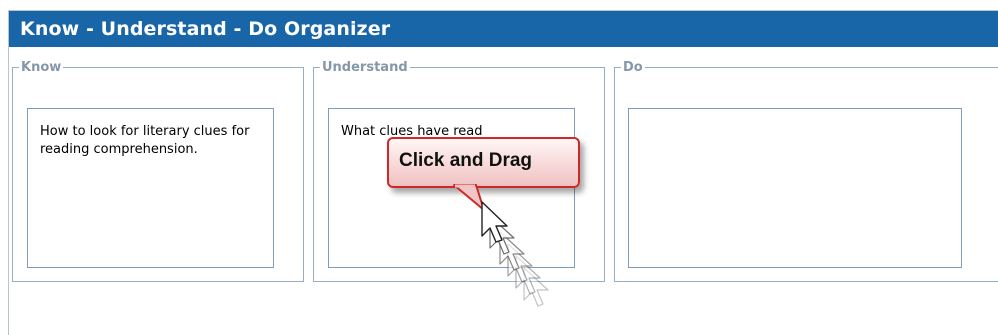 The image size is (998, 335). I want to click on understand-legend: Understand, so click(365, 67).